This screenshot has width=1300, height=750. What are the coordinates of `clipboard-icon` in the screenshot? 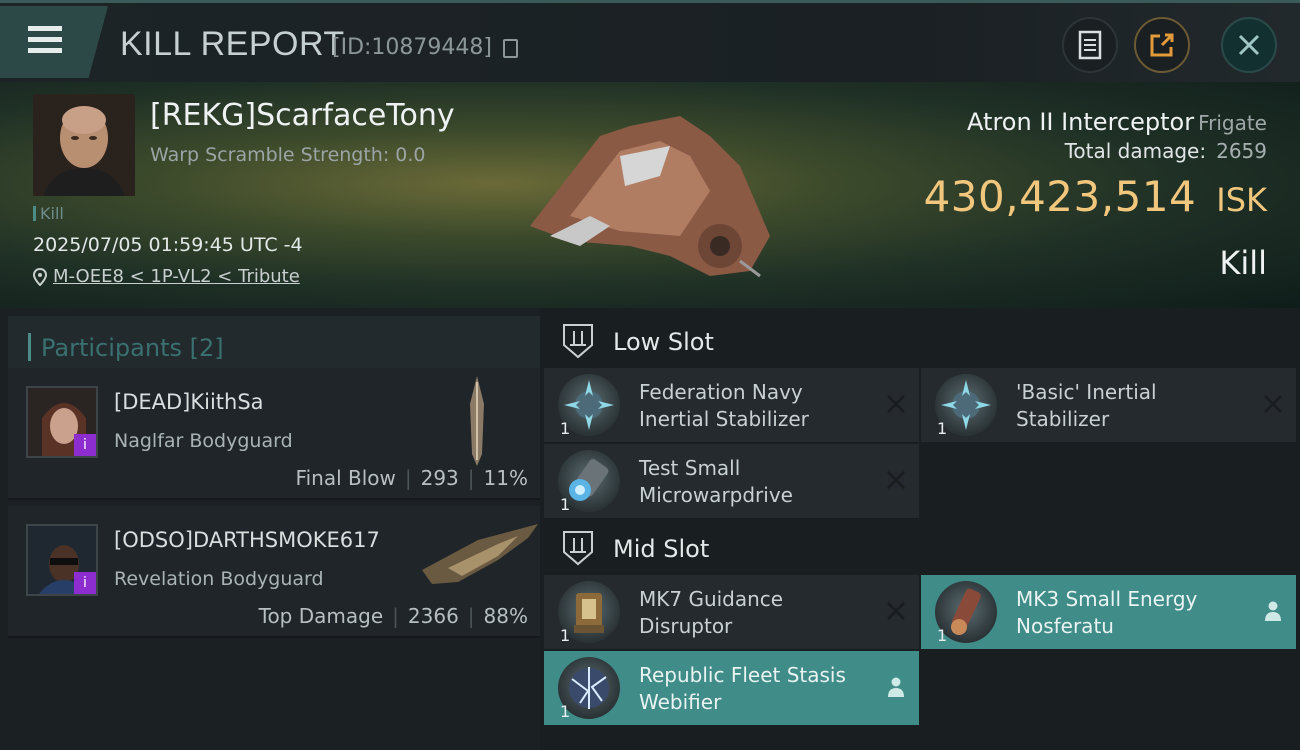 It's located at (1090, 45).